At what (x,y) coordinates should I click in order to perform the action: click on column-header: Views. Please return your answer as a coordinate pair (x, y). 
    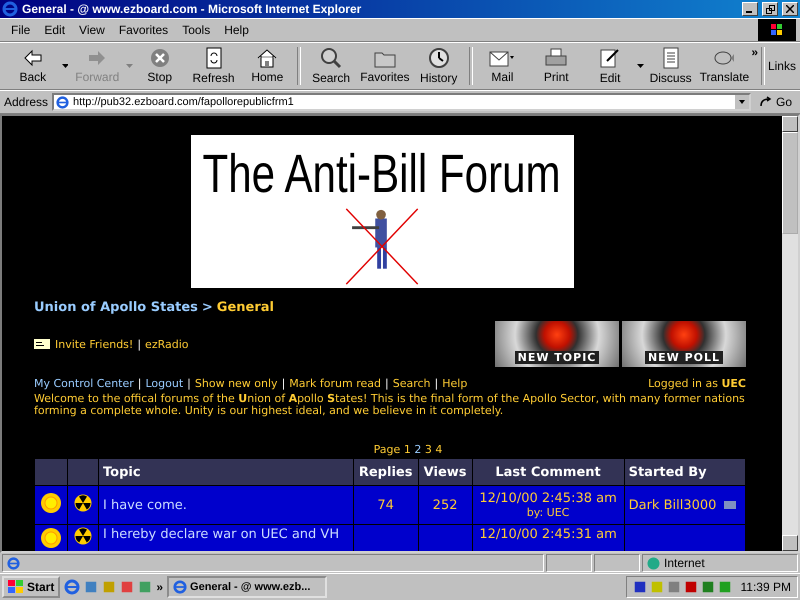
    Looking at the image, I should click on (445, 472).